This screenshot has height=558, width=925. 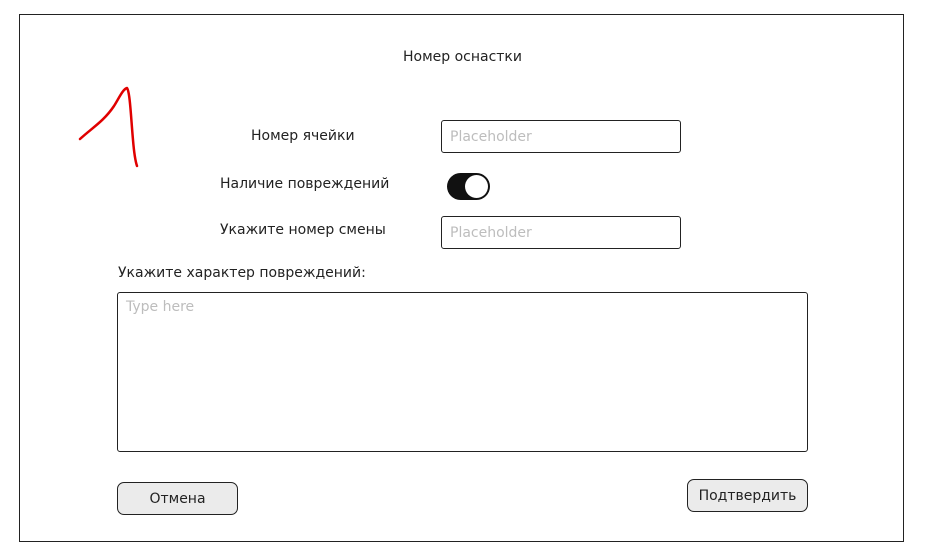 I want to click on cancel-button: Отмена, so click(x=177, y=498).